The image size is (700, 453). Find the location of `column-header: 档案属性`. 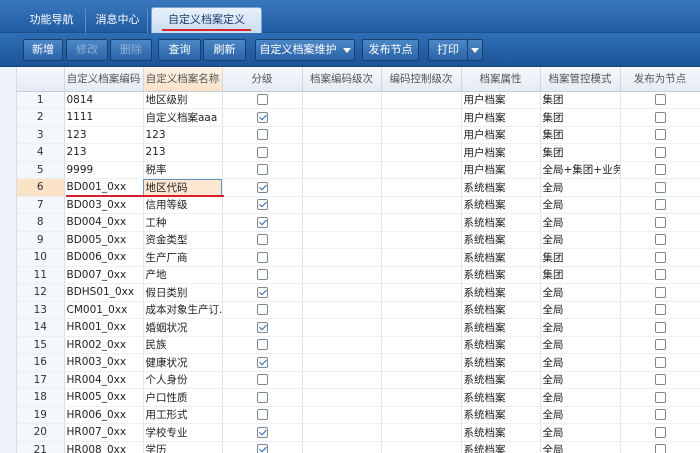

column-header: 档案属性 is located at coordinates (501, 79).